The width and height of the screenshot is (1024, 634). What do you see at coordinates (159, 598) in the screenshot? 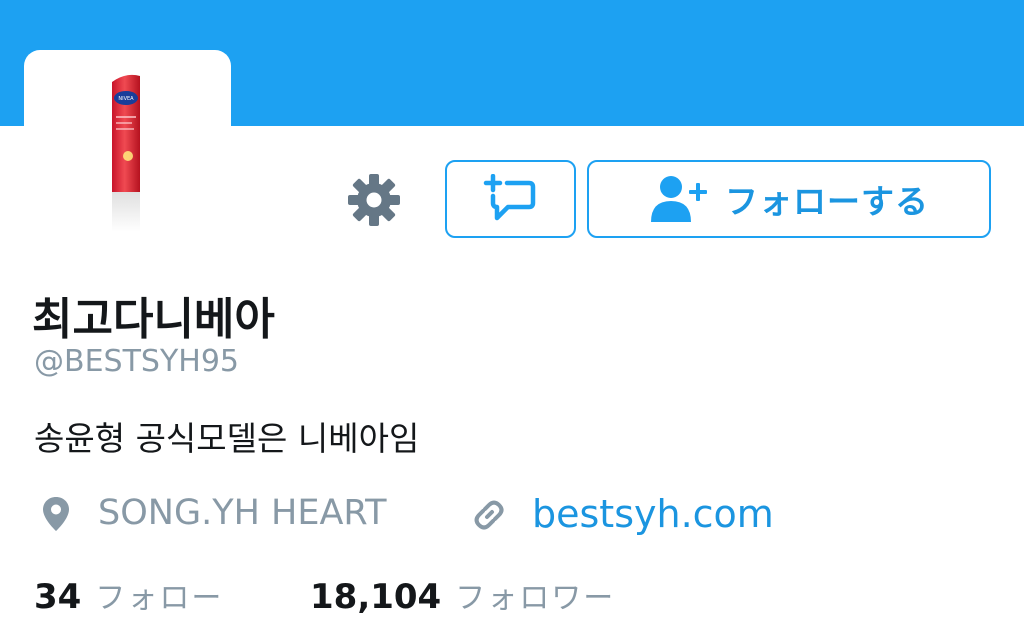
I see `following-label: フォロー` at bounding box center [159, 598].